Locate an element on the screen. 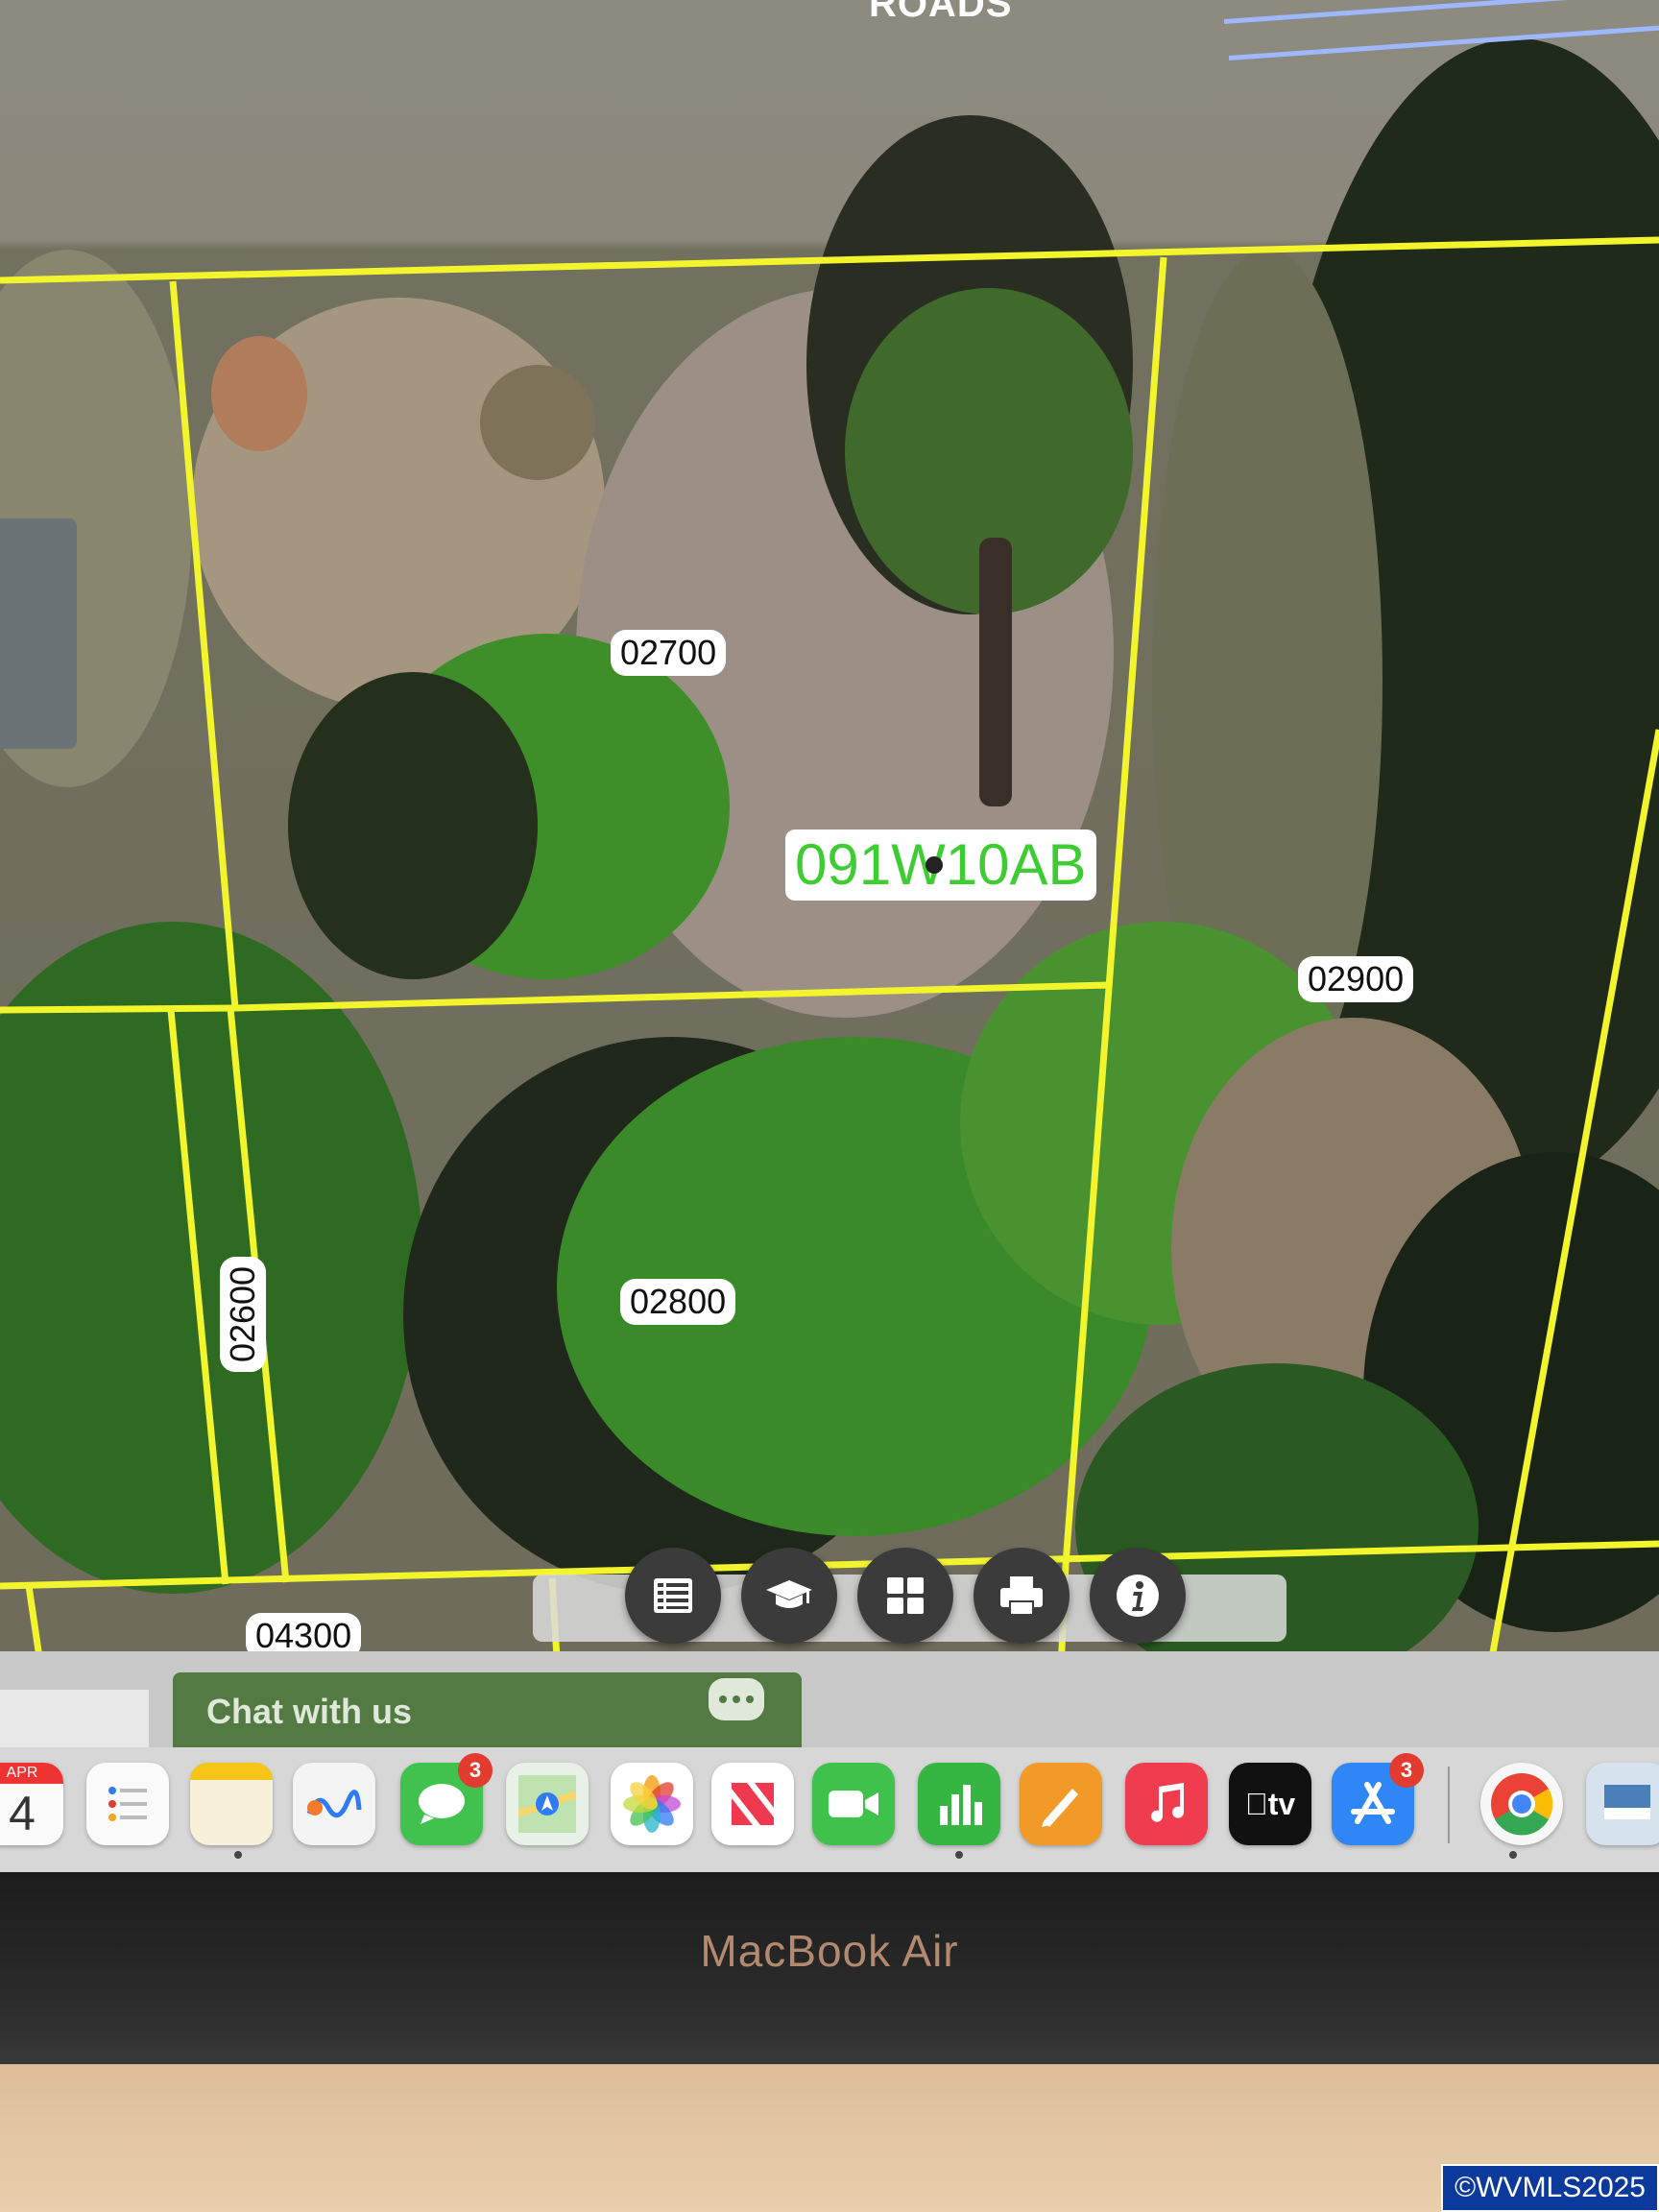  calendar-month: APR is located at coordinates (32, 1774).